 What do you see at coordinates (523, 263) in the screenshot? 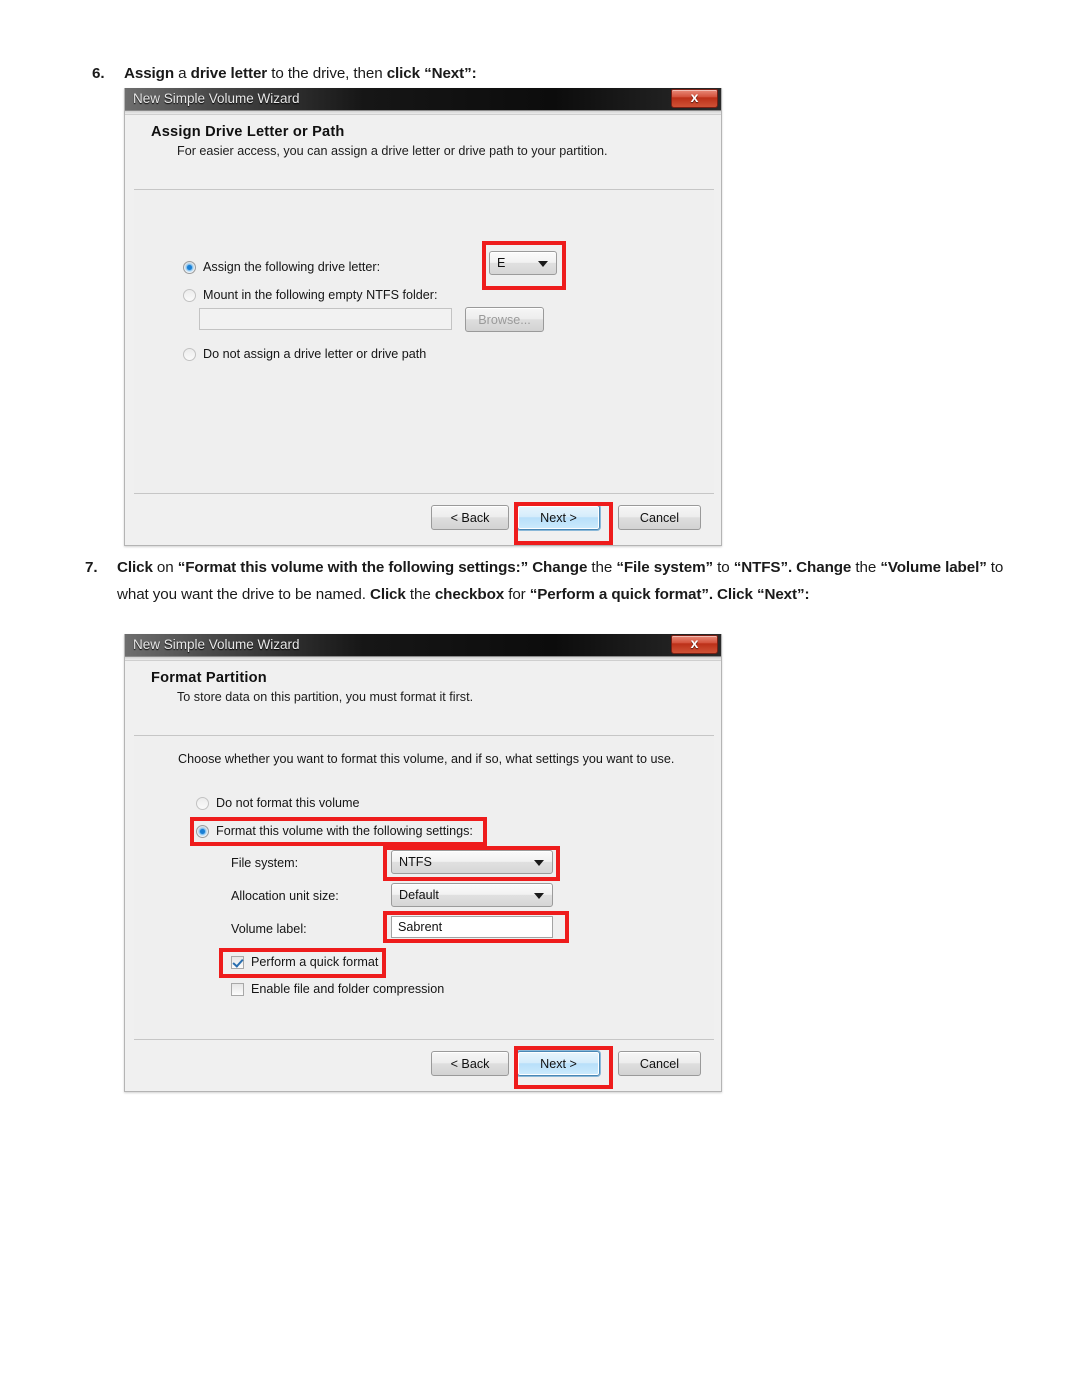
I see `drive-letter-combo: E` at bounding box center [523, 263].